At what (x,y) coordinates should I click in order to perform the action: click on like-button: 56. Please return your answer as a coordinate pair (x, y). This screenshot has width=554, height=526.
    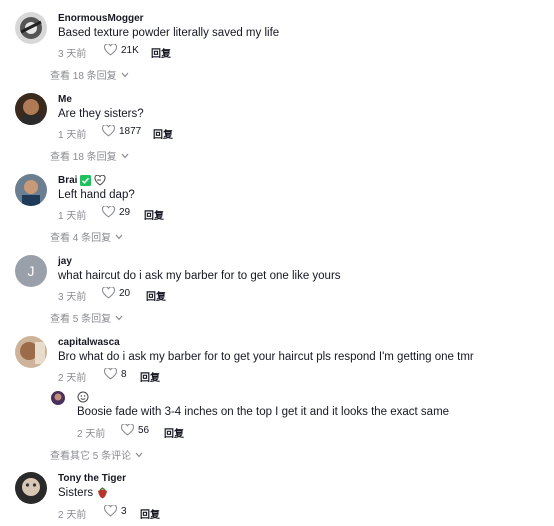
    Looking at the image, I should click on (135, 430).